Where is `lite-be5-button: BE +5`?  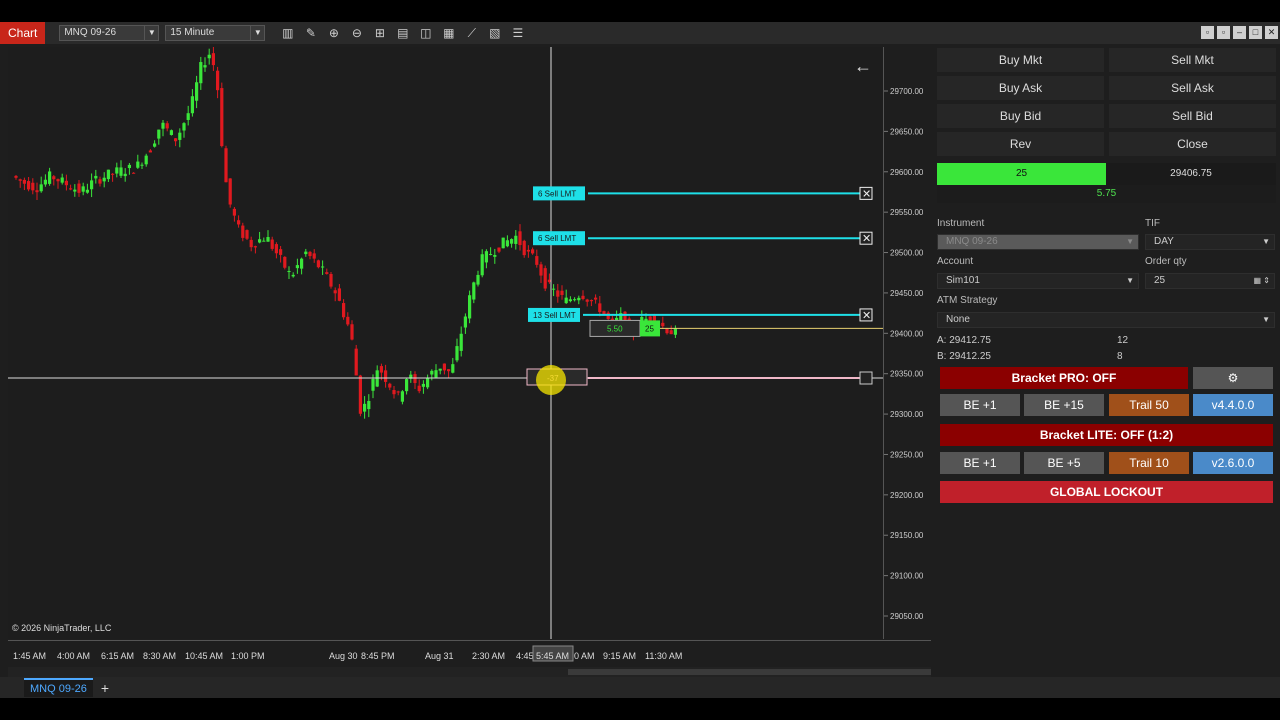
lite-be5-button: BE +5 is located at coordinates (1064, 463).